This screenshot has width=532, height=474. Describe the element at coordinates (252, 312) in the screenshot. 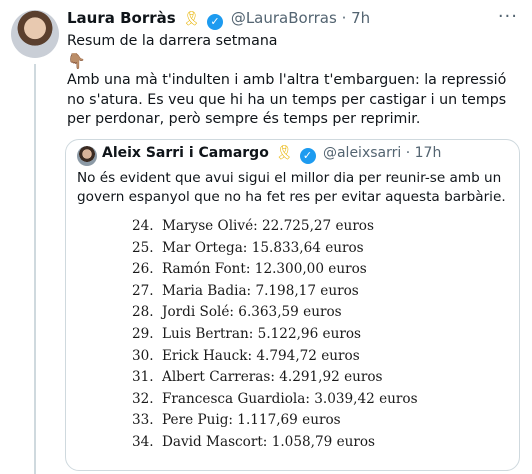

I see `list-text: Jordi Solé: 6.363,59 euros` at that location.